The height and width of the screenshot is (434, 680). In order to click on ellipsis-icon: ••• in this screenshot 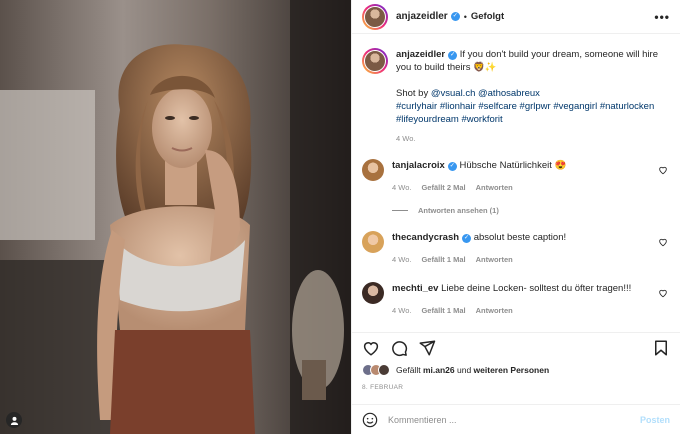, I will do `click(662, 17)`.